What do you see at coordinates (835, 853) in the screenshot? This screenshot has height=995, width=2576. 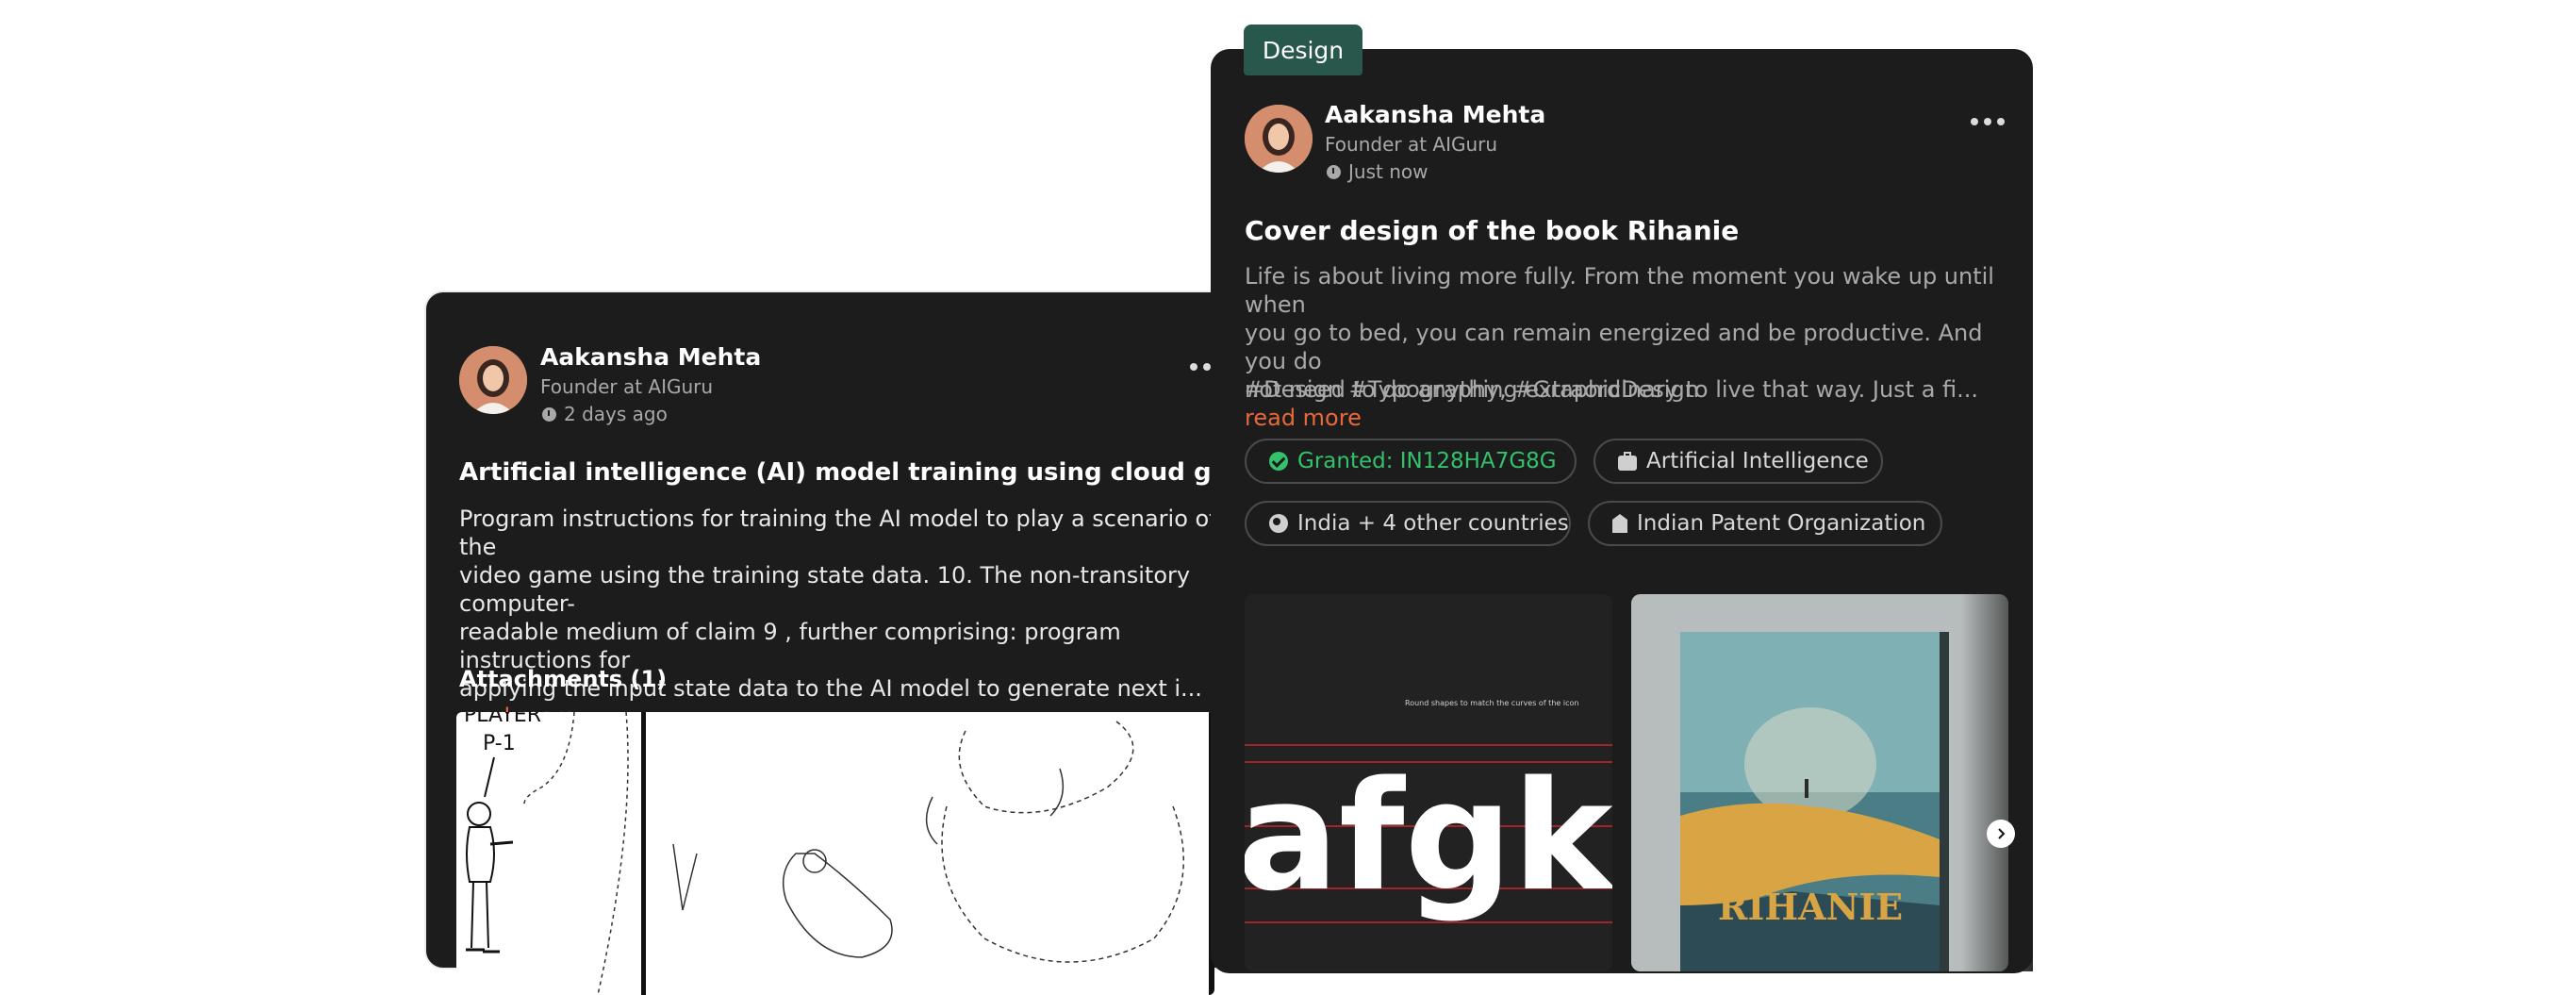 I see `patent-drawing-attachment: PLAYER P-1` at bounding box center [835, 853].